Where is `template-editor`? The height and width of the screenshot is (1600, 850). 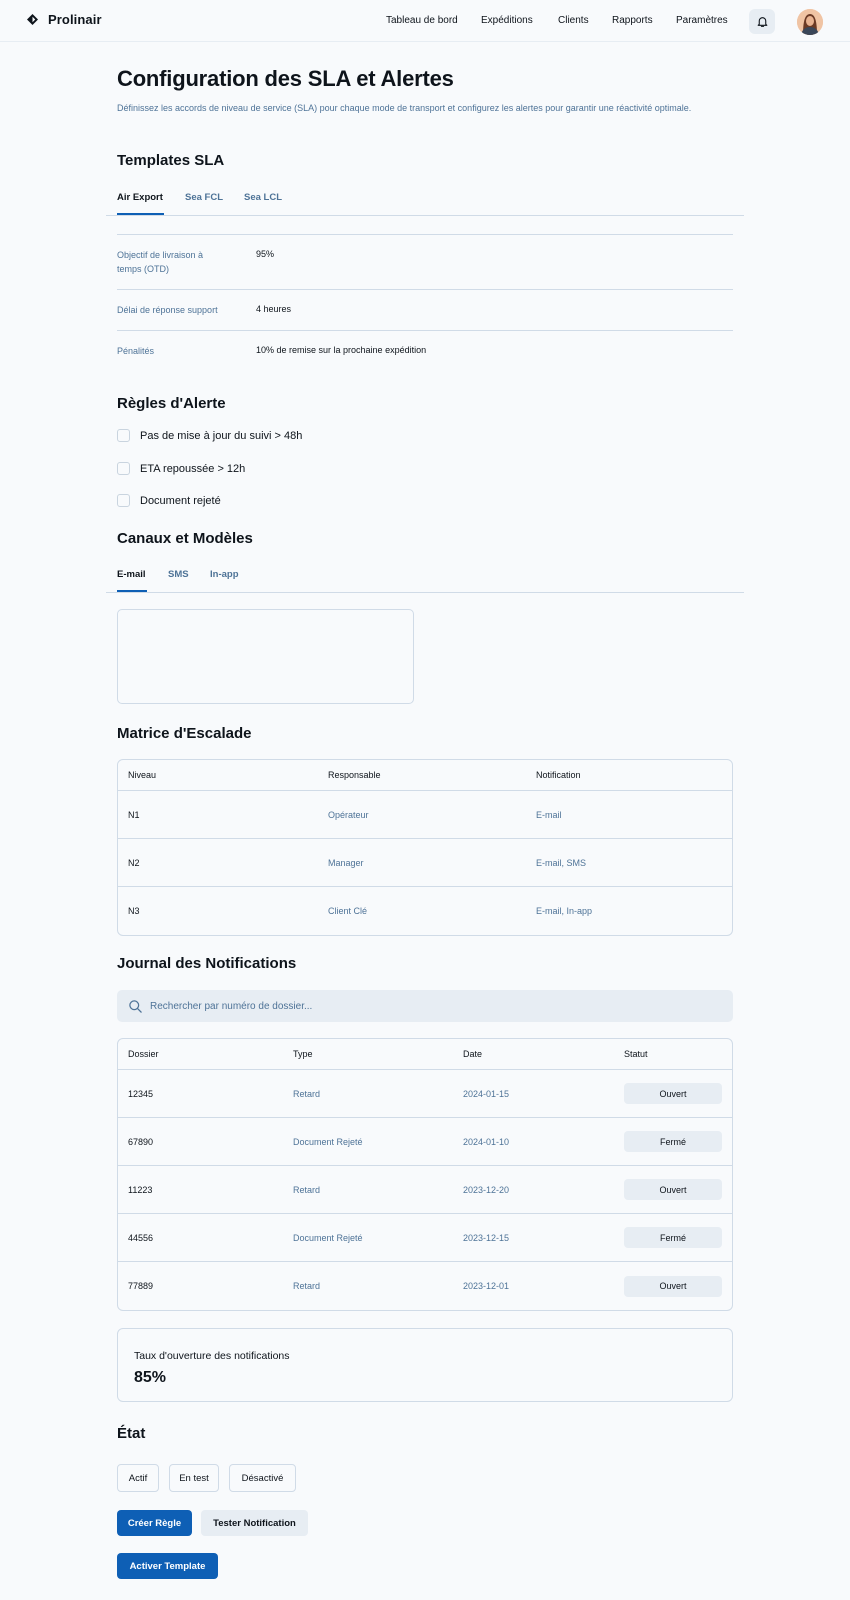
template-editor is located at coordinates (265, 656).